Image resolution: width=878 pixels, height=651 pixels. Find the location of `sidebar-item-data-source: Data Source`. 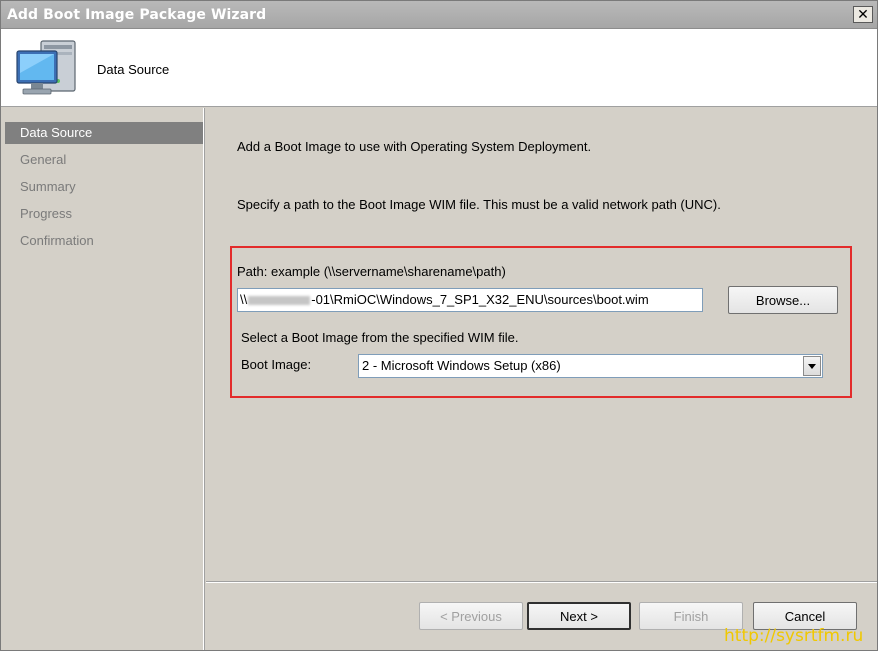

sidebar-item-data-source: Data Source is located at coordinates (104, 133).